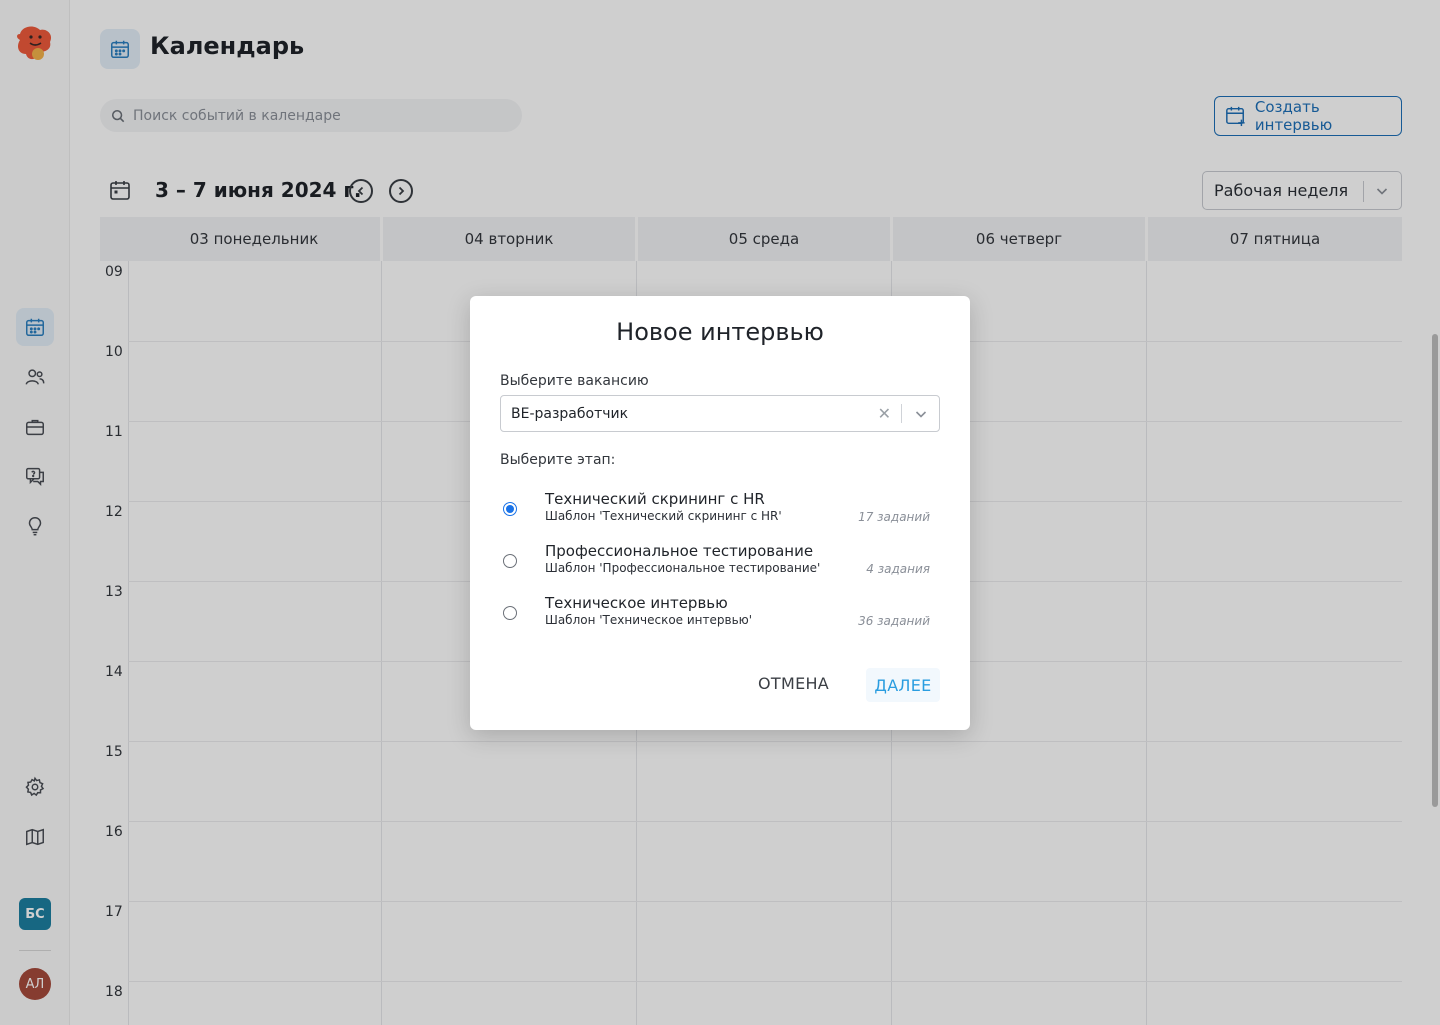 This screenshot has width=1440, height=1025. Describe the element at coordinates (894, 517) in the screenshot. I see `stage-task-count: 17 заданий` at that location.